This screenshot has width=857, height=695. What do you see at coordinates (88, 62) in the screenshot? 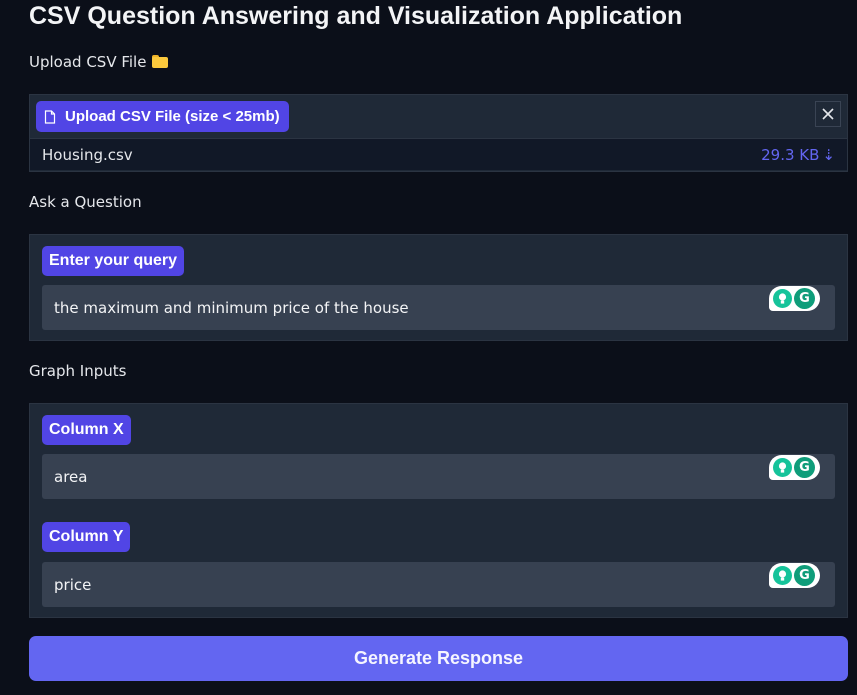
I see `upload-section-label: Upload CSV File` at bounding box center [88, 62].